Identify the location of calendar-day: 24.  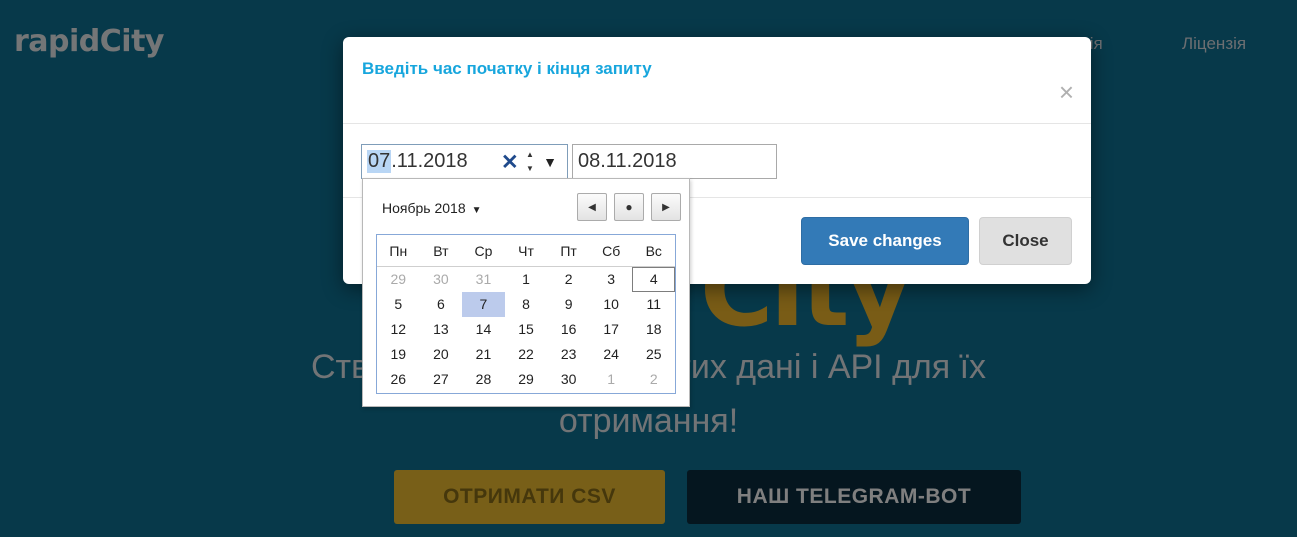
(611, 354).